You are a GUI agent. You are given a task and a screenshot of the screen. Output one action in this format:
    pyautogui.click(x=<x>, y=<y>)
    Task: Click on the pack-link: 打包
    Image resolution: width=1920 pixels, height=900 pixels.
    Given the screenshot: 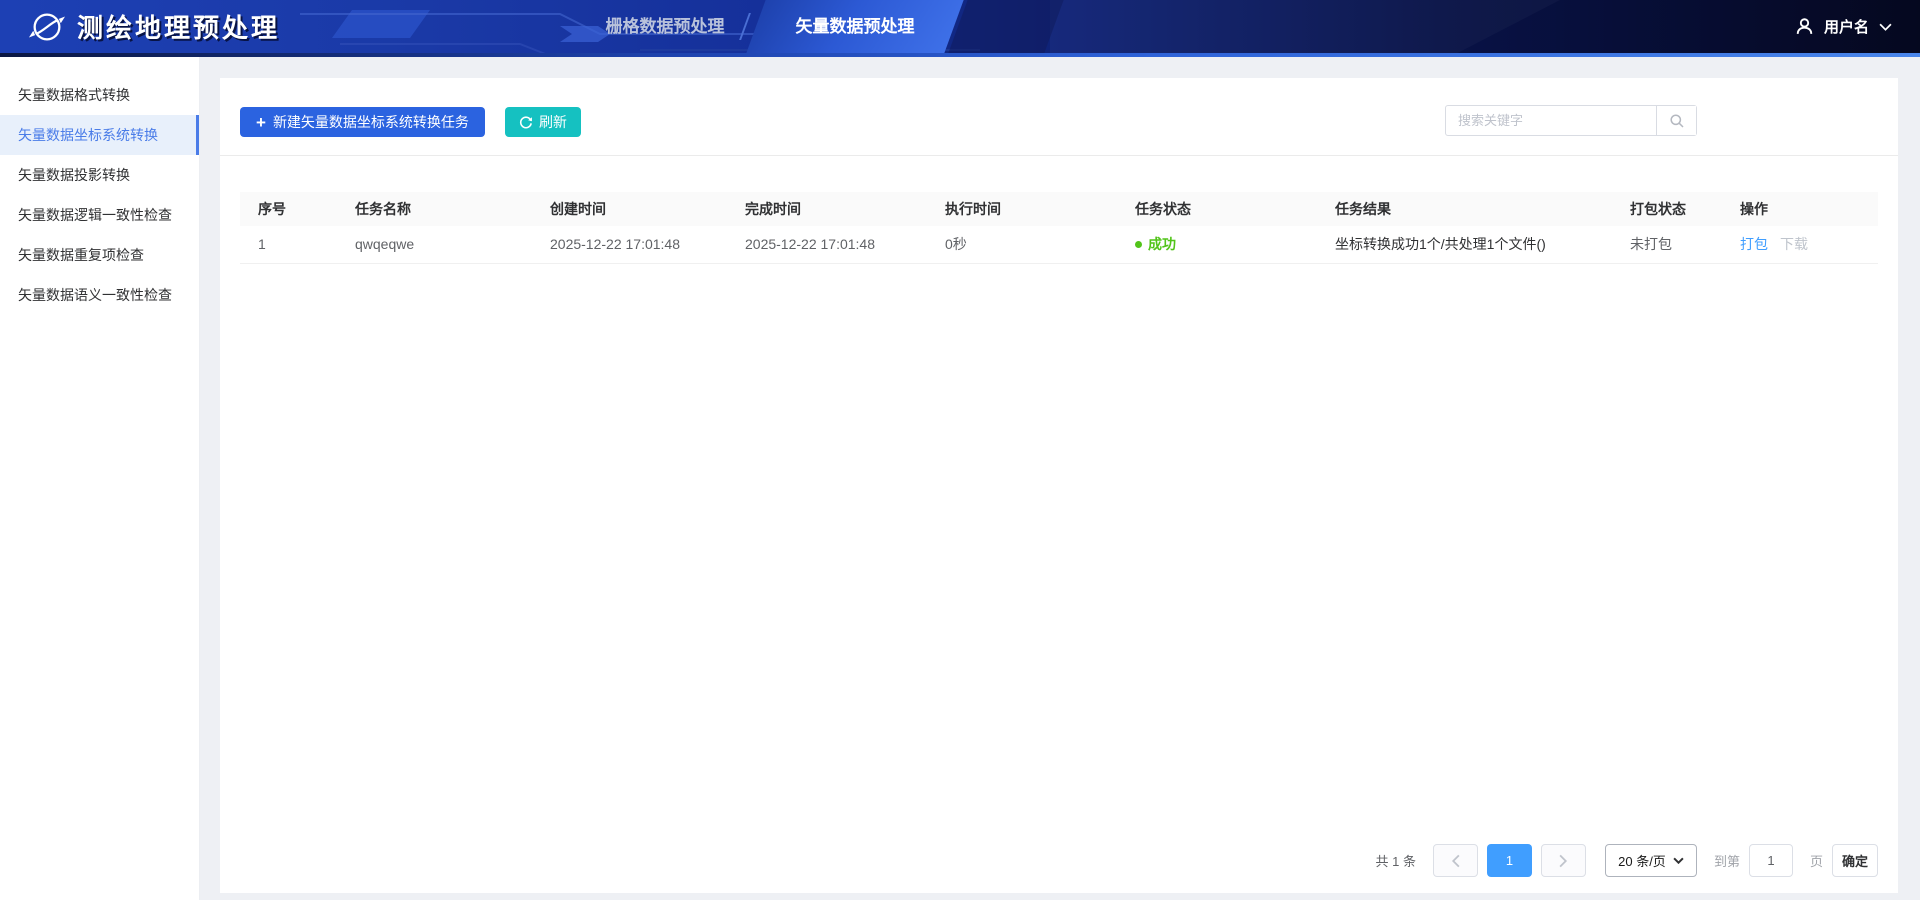 What is the action you would take?
    pyautogui.click(x=1754, y=244)
    